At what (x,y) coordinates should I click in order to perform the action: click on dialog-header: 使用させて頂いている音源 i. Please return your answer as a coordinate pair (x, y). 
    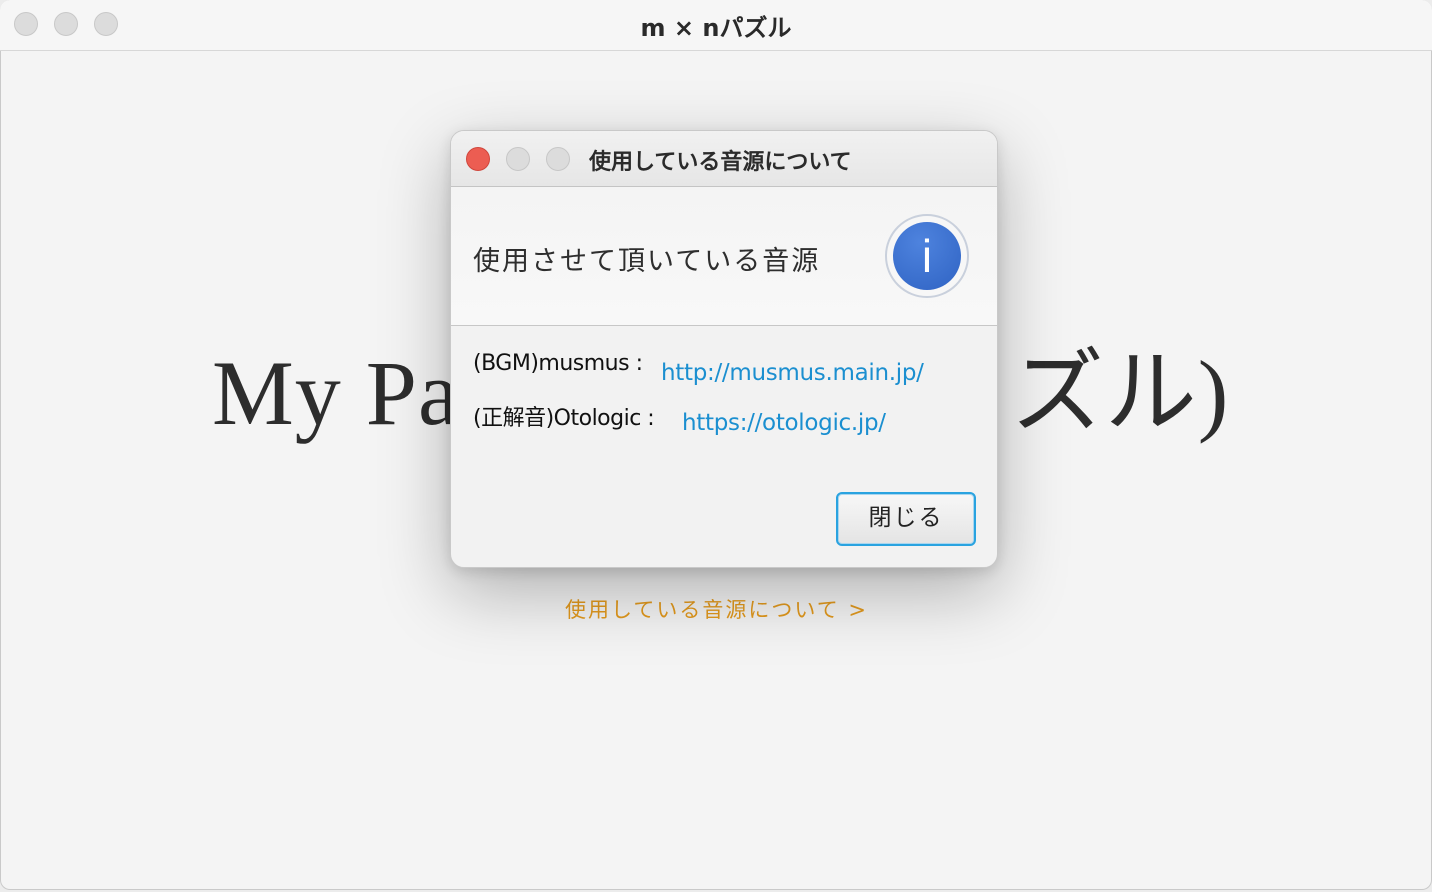
    Looking at the image, I should click on (724, 256).